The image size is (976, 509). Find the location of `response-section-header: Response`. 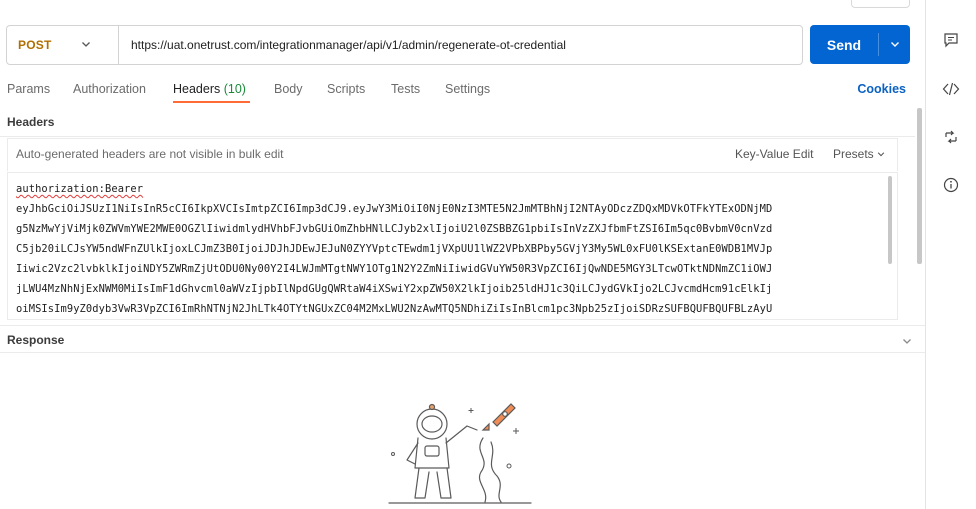

response-section-header: Response is located at coordinates (462, 339).